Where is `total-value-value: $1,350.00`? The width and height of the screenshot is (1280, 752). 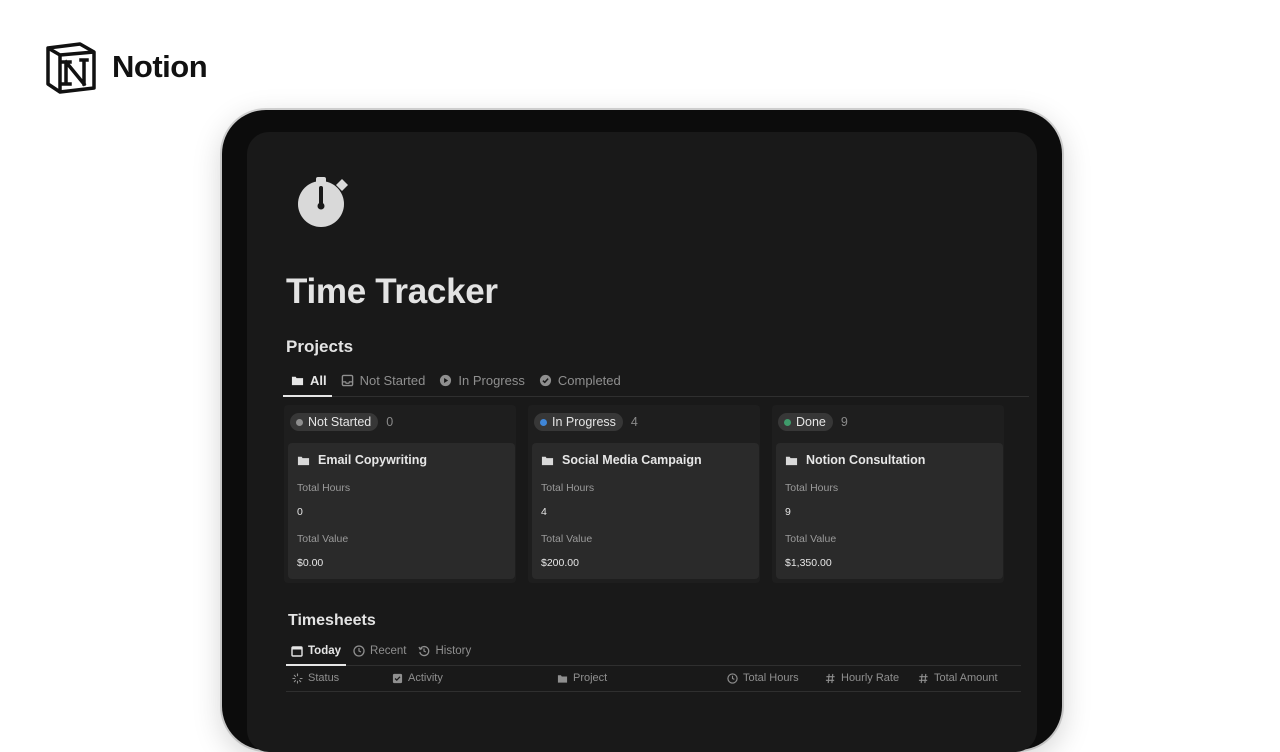
total-value-value: $1,350.00 is located at coordinates (808, 563).